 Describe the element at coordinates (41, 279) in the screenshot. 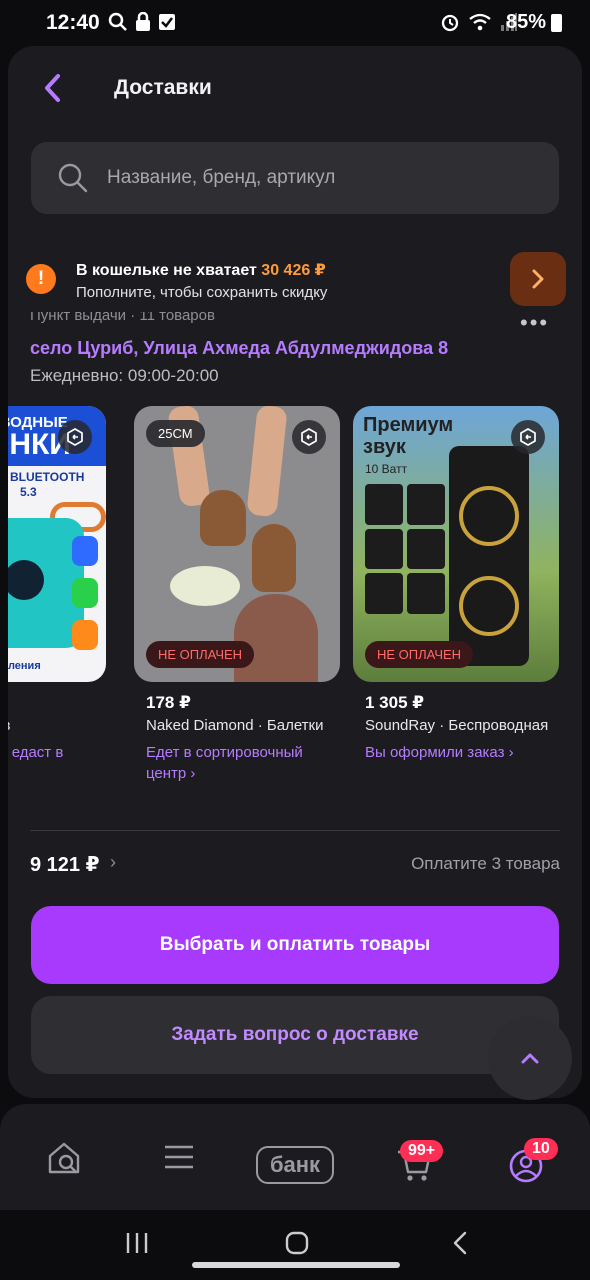

I see `warning-icon: !` at that location.